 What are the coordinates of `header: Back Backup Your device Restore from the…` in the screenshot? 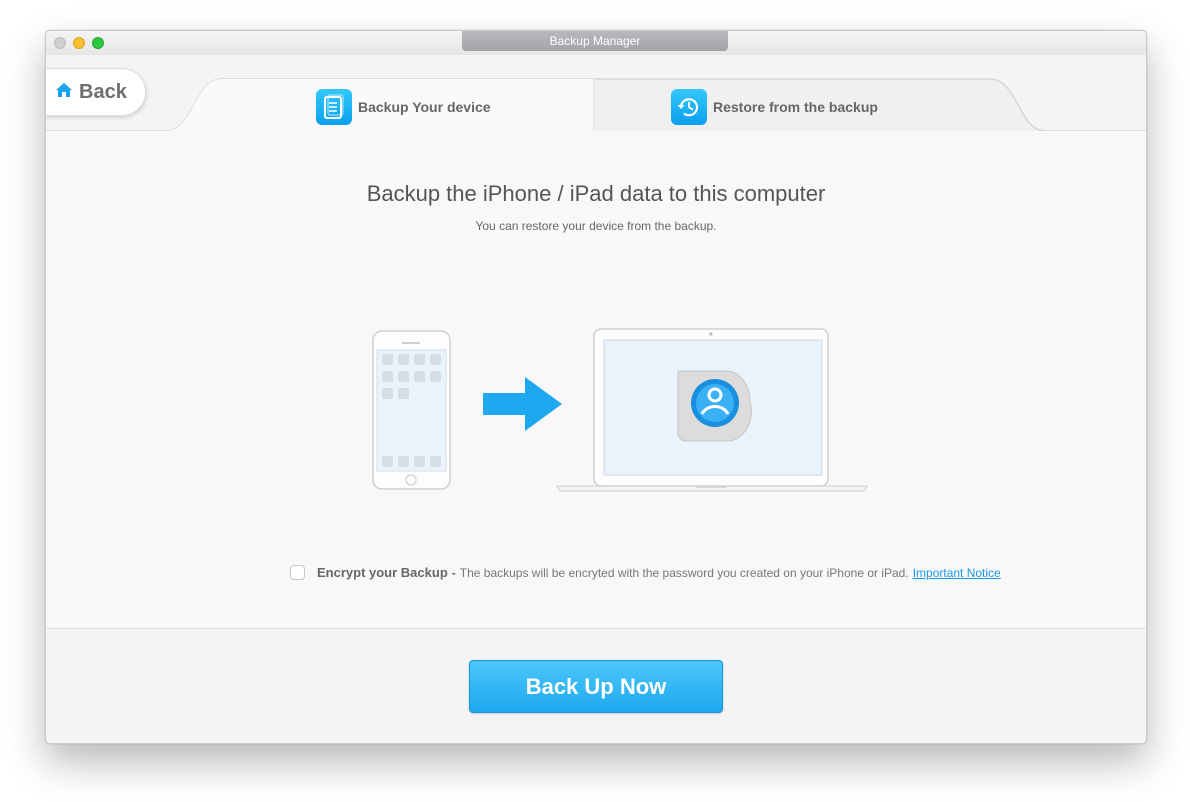 It's located at (596, 93).